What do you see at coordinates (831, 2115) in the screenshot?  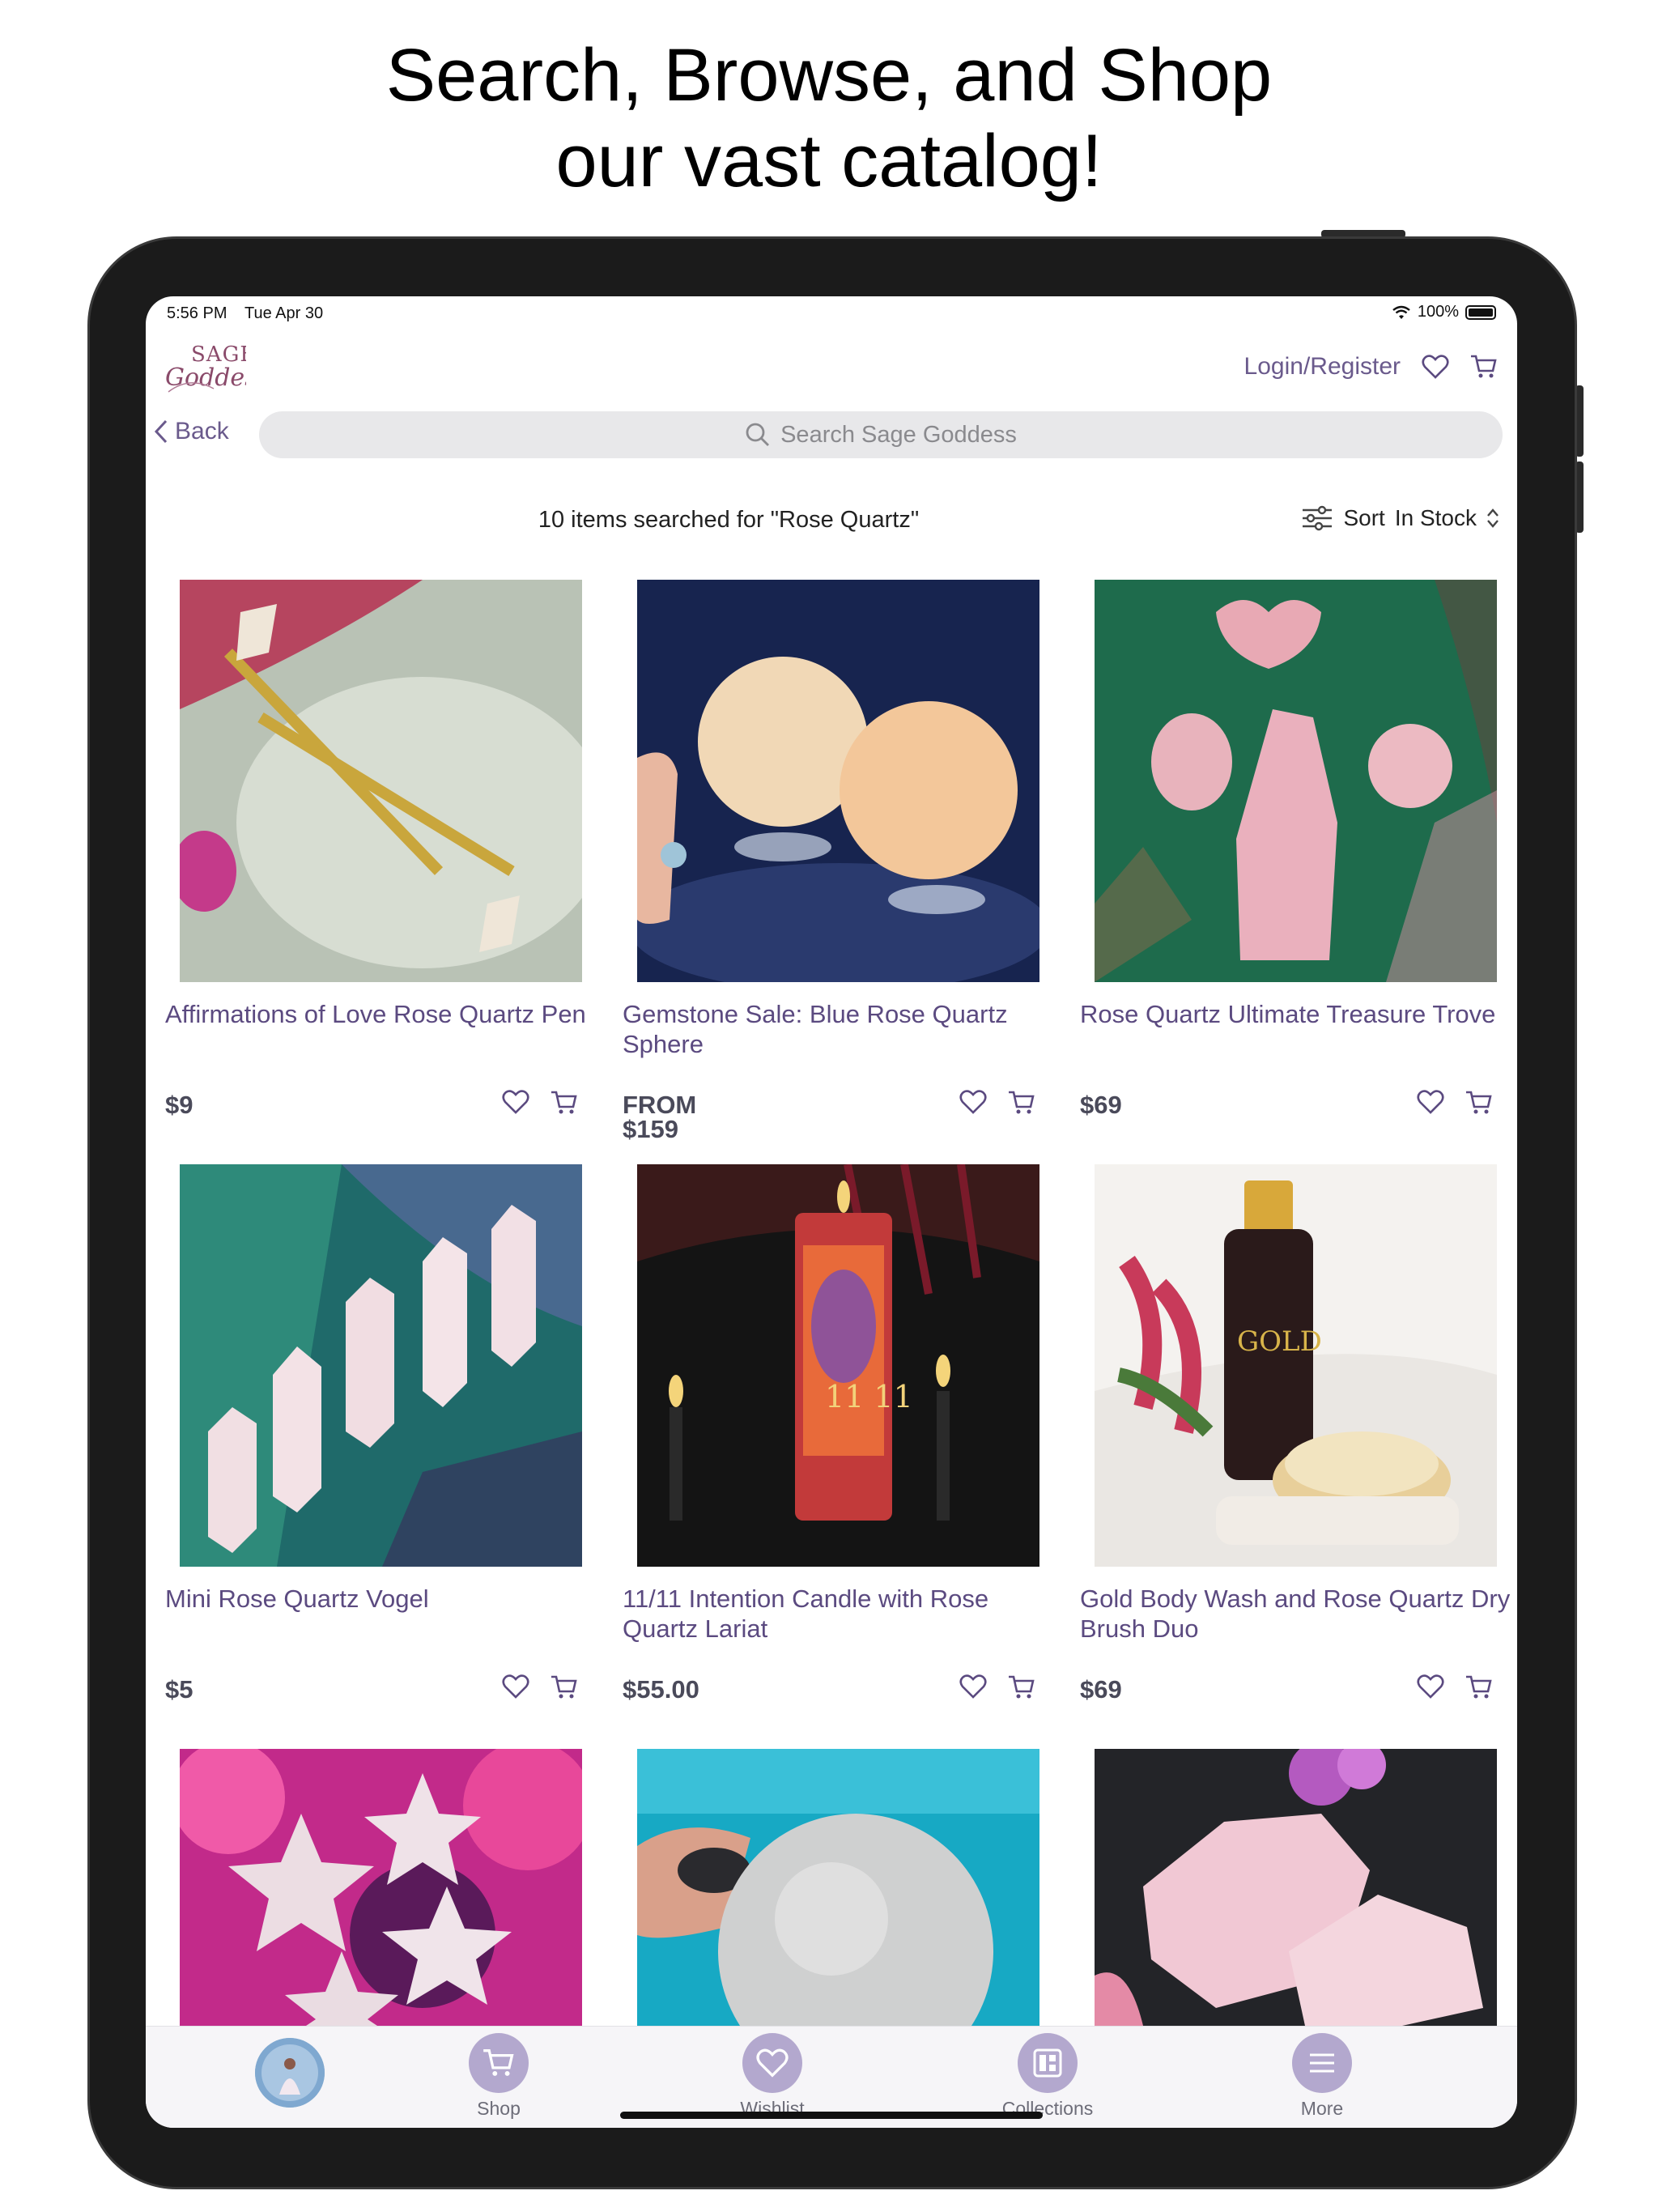 I see `home-indicator` at bounding box center [831, 2115].